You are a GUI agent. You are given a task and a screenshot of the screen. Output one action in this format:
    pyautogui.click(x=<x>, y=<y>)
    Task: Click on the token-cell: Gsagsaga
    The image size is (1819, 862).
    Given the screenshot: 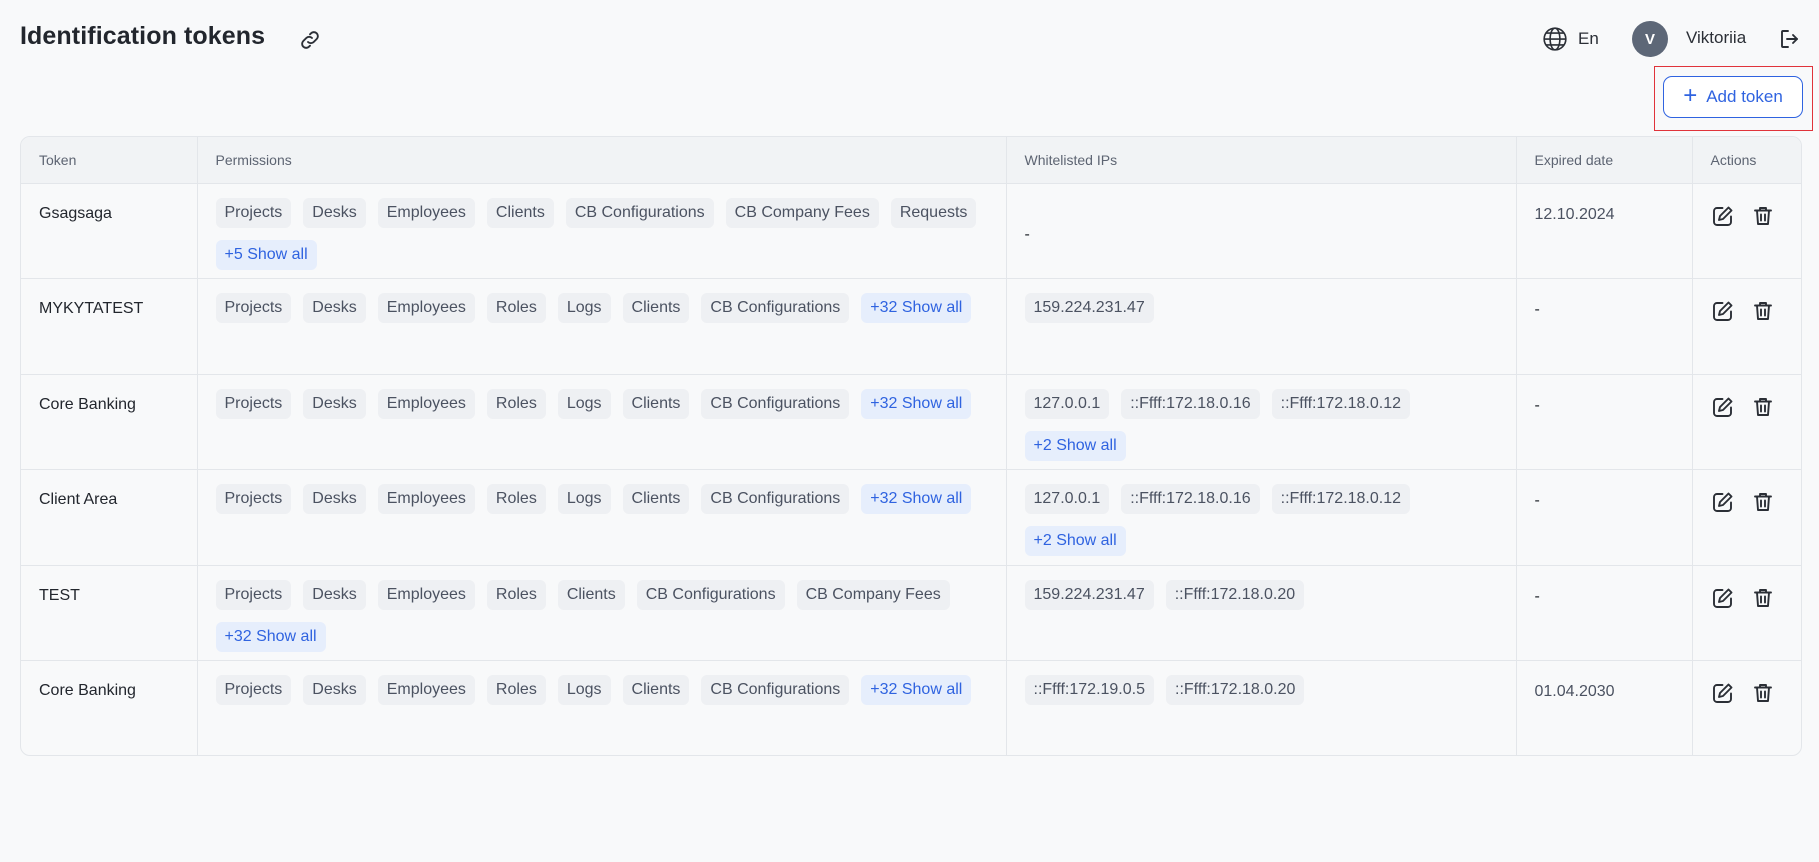 What is the action you would take?
    pyautogui.click(x=109, y=231)
    